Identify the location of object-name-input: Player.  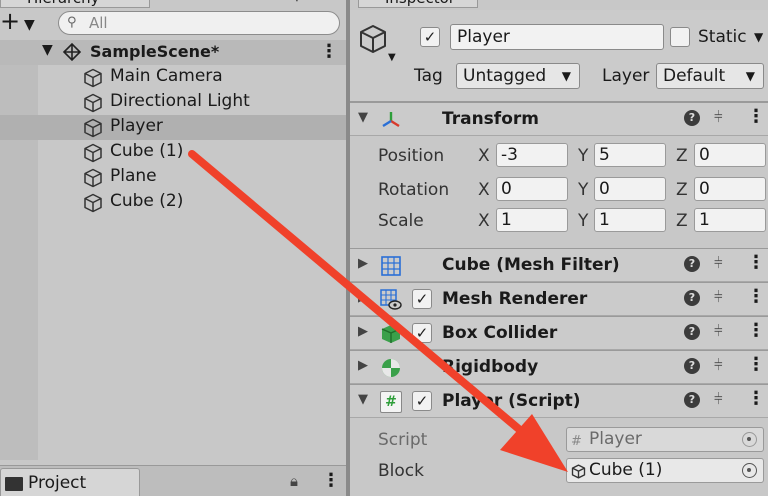
(557, 37).